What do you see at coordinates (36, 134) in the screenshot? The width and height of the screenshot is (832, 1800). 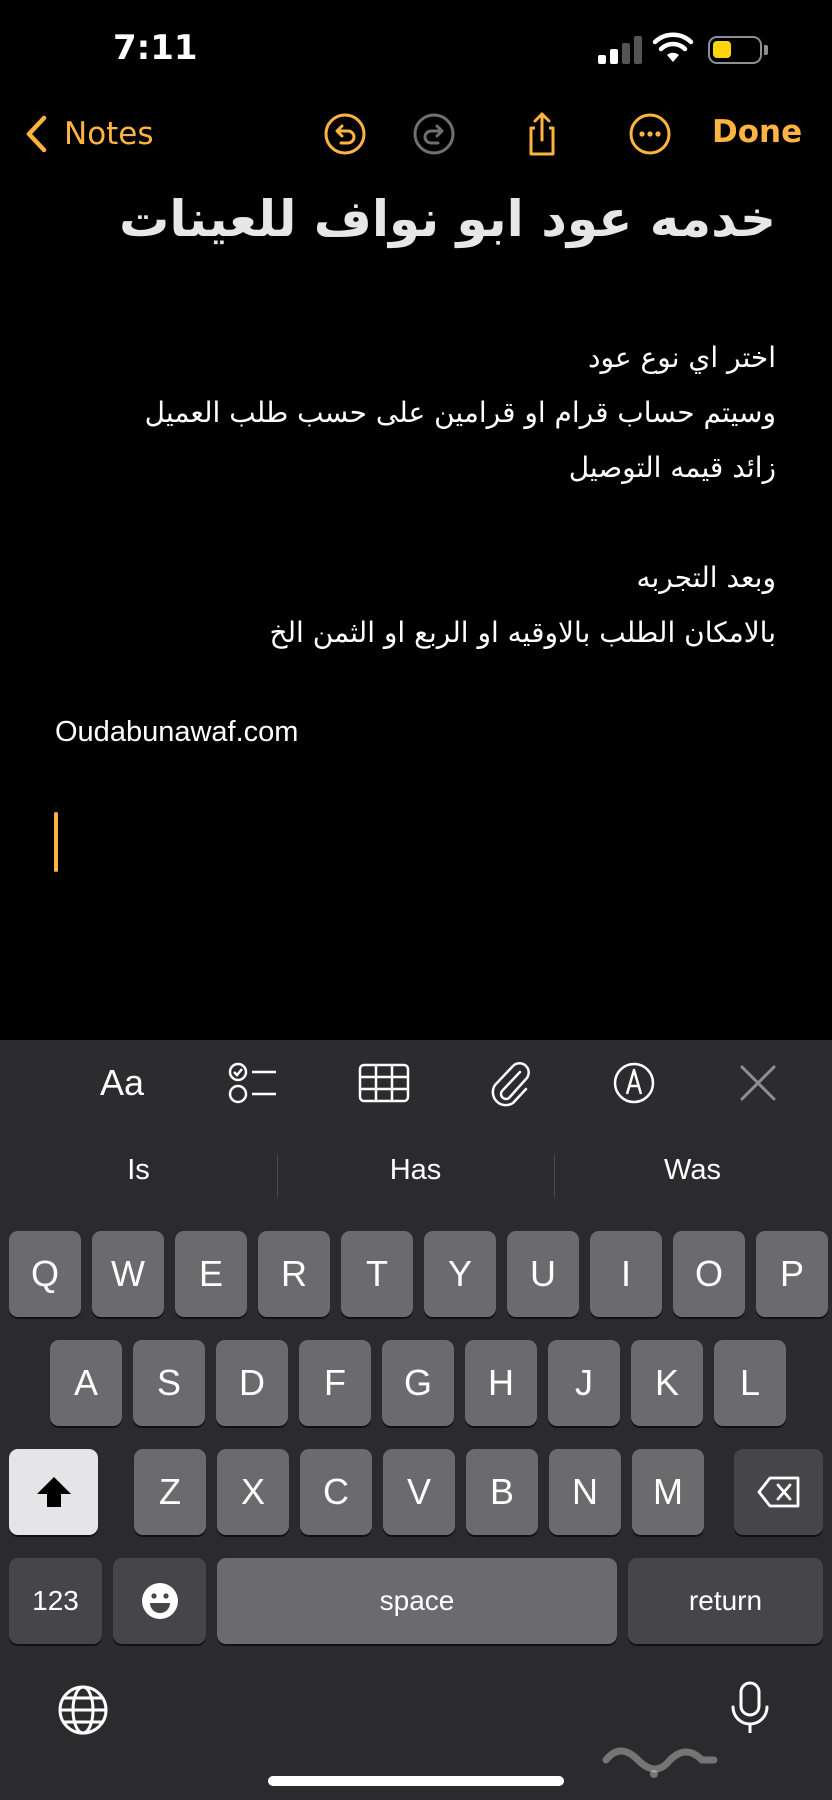 I see `chevron-left-icon` at bounding box center [36, 134].